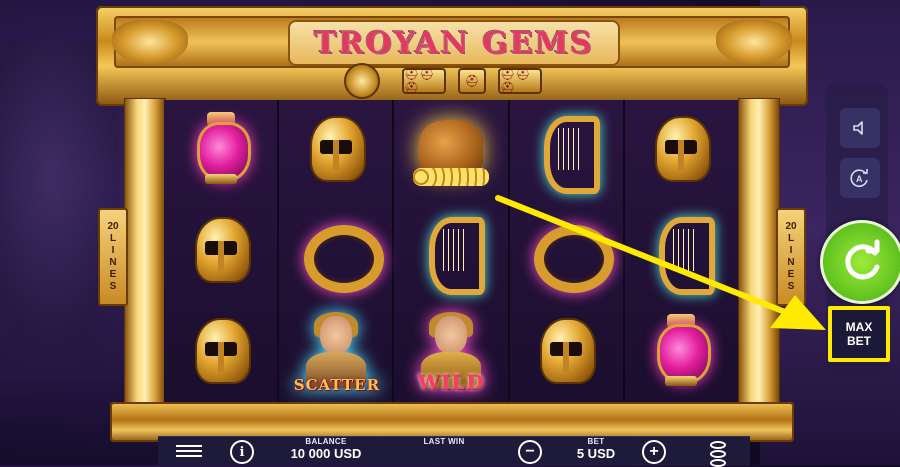 This screenshot has width=900, height=467. What do you see at coordinates (859, 327) in the screenshot?
I see `max-bet-label-line1: MAX` at bounding box center [859, 327].